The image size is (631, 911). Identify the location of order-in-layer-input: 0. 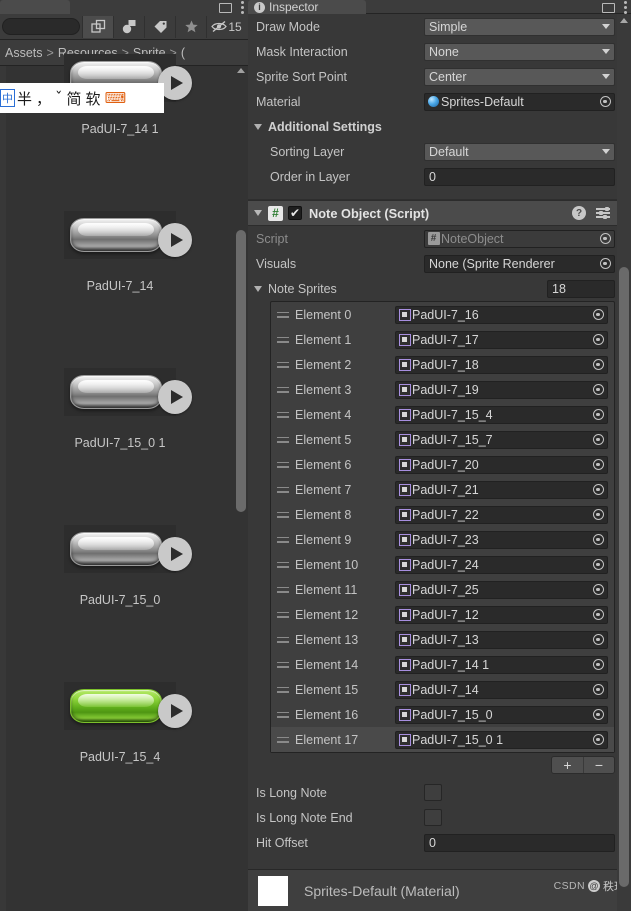
(519, 176).